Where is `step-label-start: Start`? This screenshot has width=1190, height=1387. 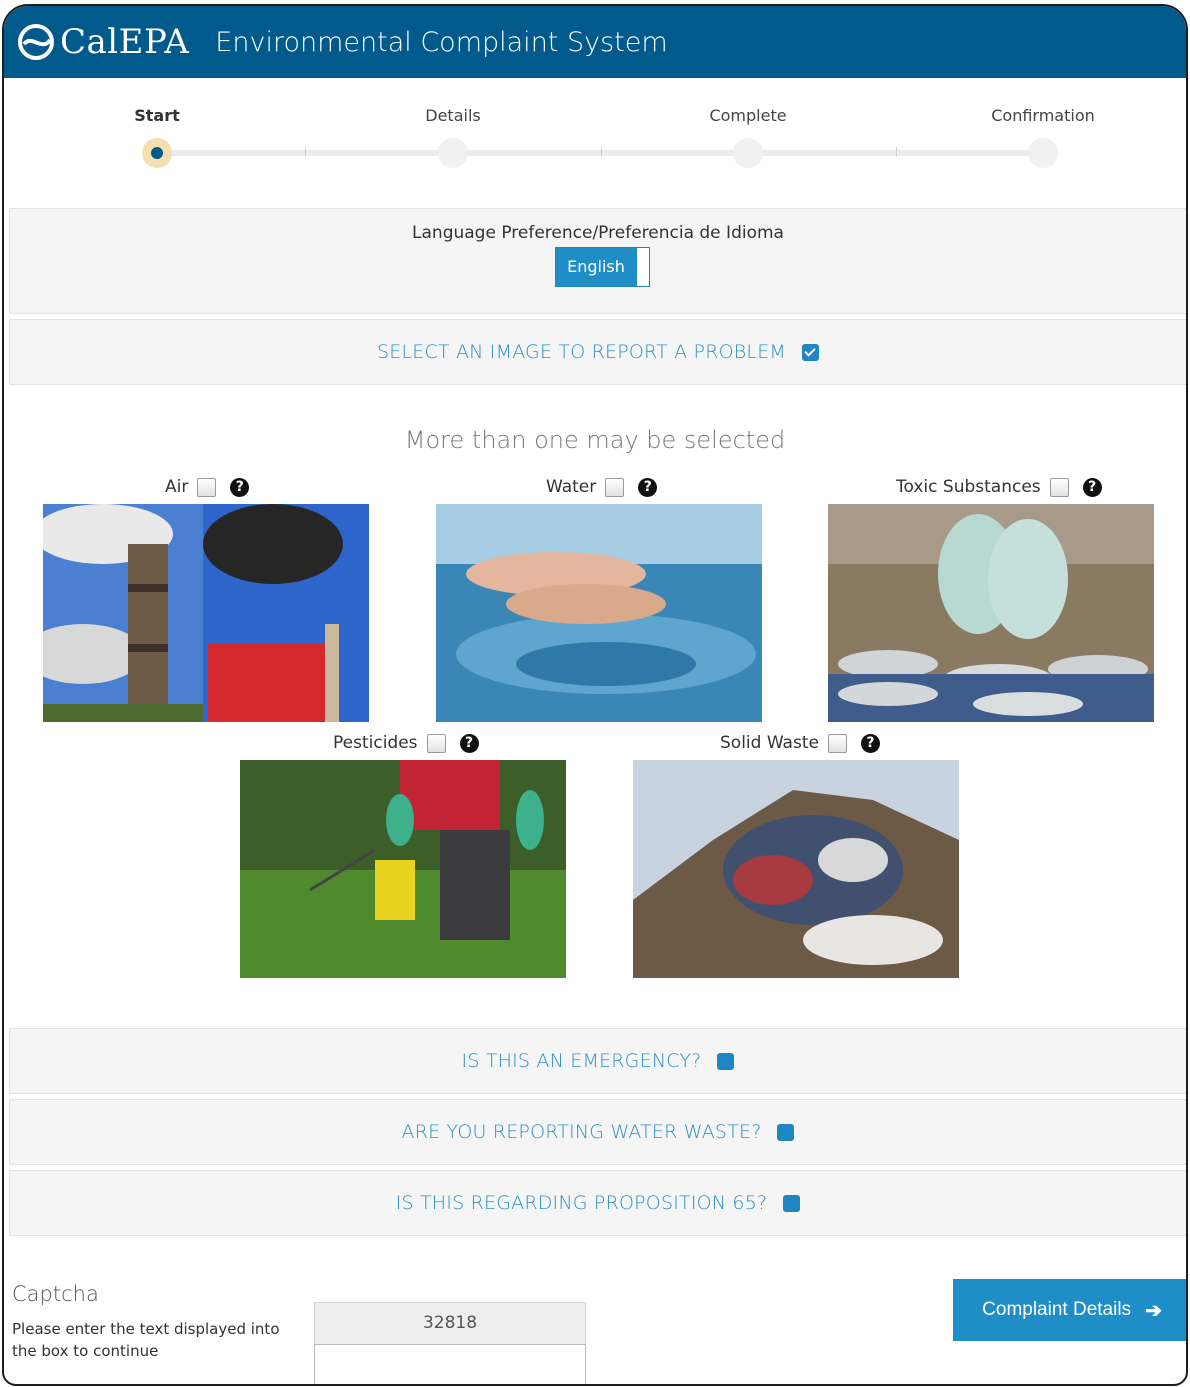 step-label-start: Start is located at coordinates (157, 115).